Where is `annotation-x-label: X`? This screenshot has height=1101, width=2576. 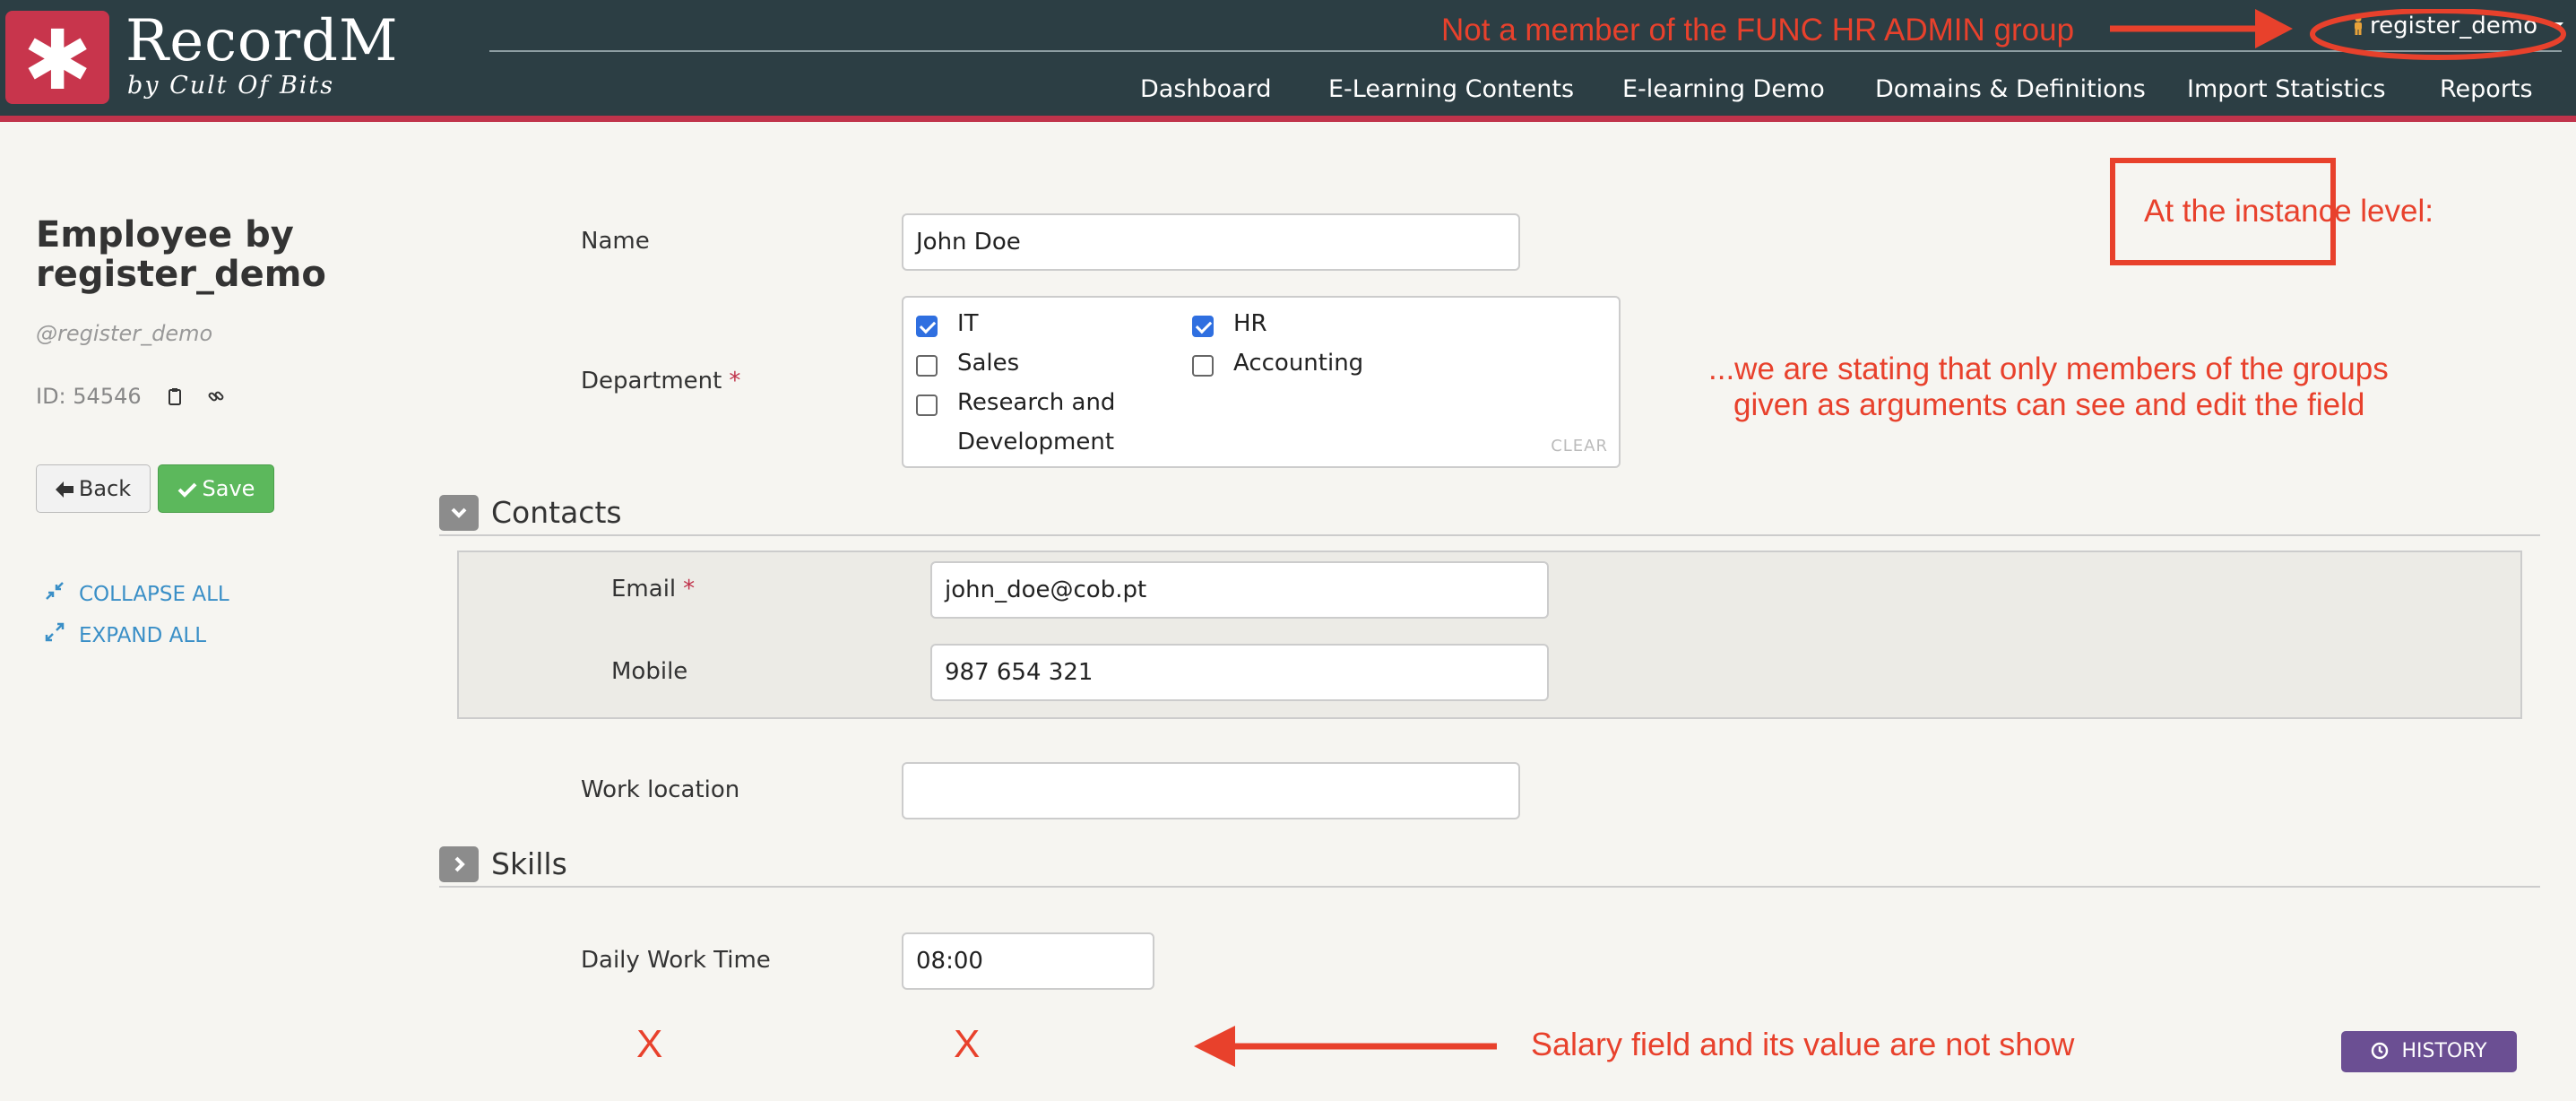 annotation-x-label: X is located at coordinates (649, 1044).